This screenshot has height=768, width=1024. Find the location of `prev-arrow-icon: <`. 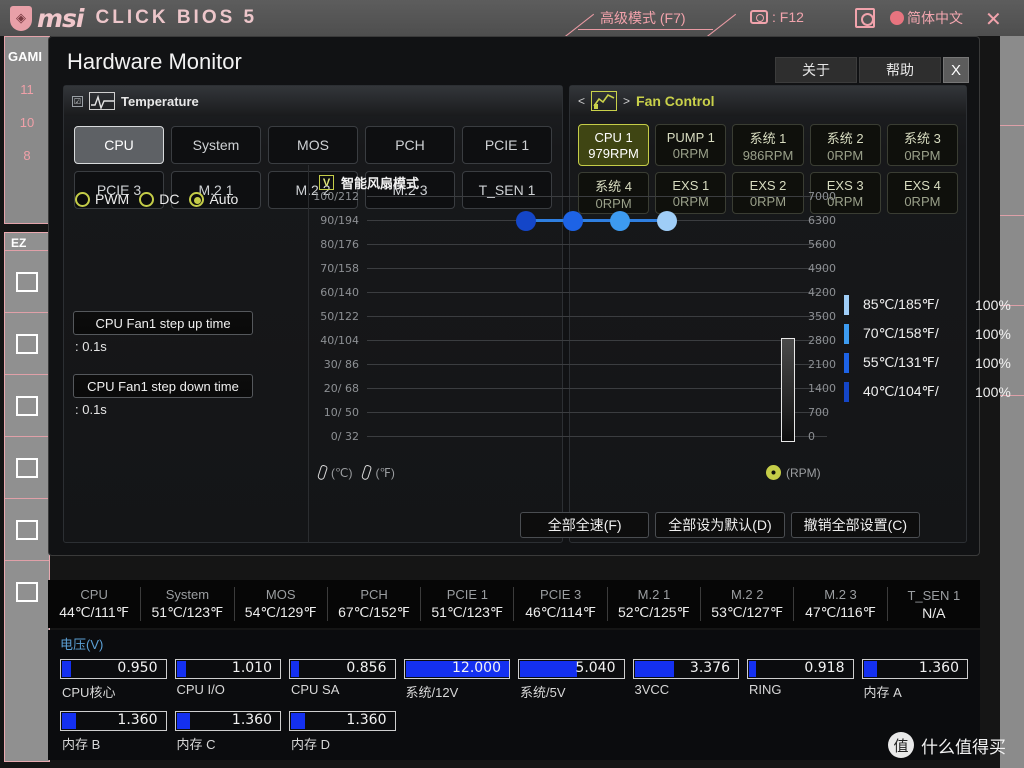

prev-arrow-icon: < is located at coordinates (581, 101).